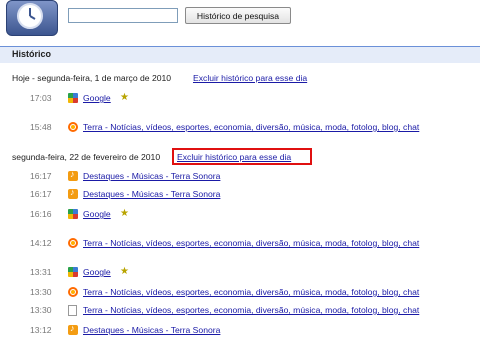  I want to click on clock-icon, so click(30, 16).